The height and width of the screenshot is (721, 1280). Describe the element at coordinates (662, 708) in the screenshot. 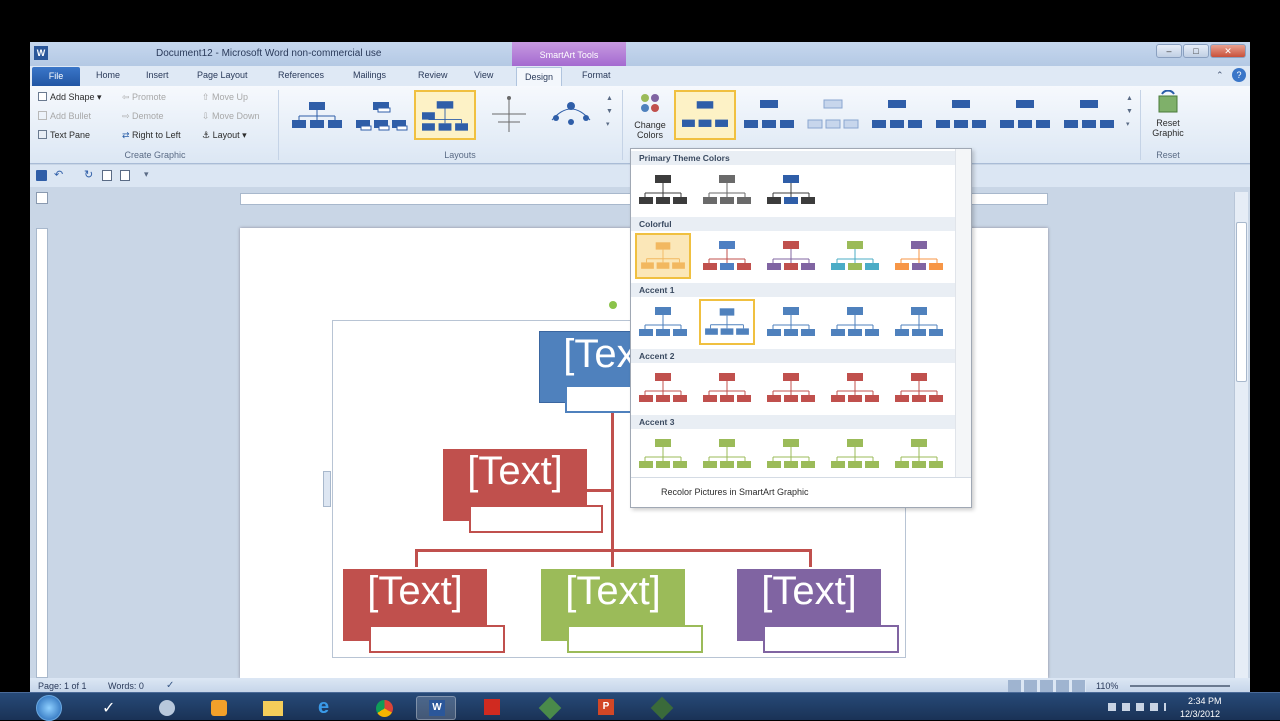

I see `taskbar-app2-icon` at that location.